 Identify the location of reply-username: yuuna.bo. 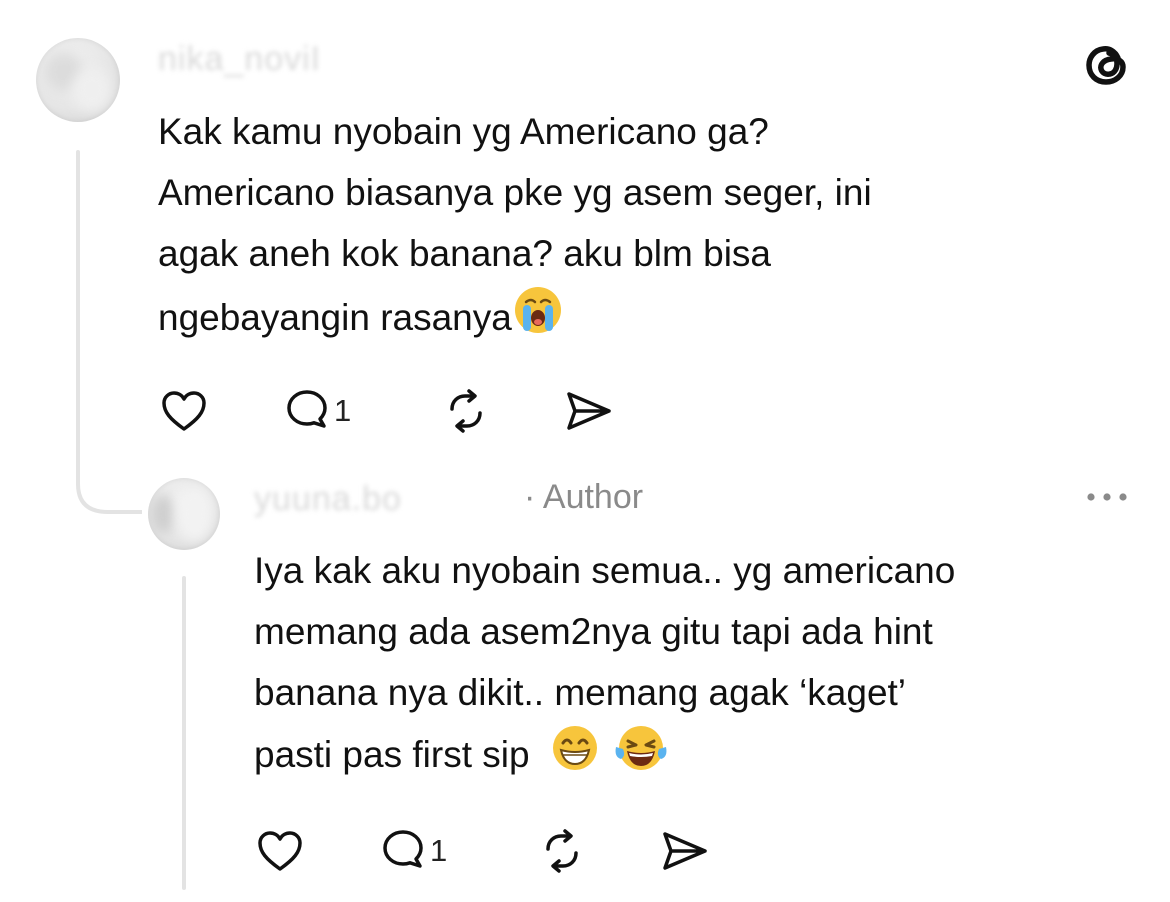
(328, 499).